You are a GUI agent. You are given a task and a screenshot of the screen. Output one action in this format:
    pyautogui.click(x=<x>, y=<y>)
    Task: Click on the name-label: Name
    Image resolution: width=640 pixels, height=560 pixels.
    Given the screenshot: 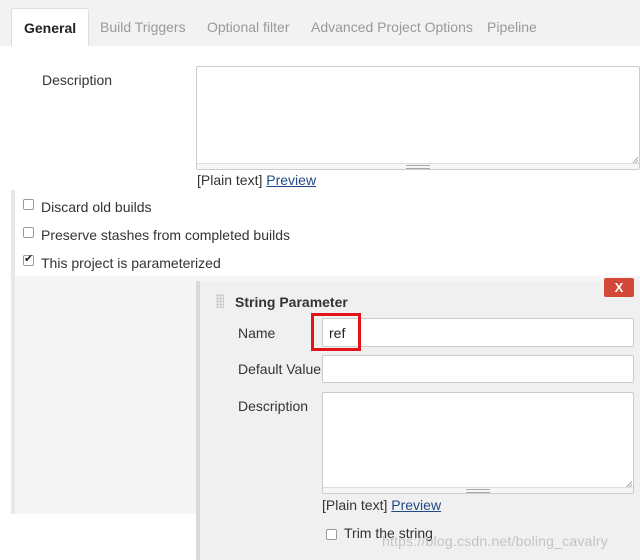 What is the action you would take?
    pyautogui.click(x=257, y=333)
    